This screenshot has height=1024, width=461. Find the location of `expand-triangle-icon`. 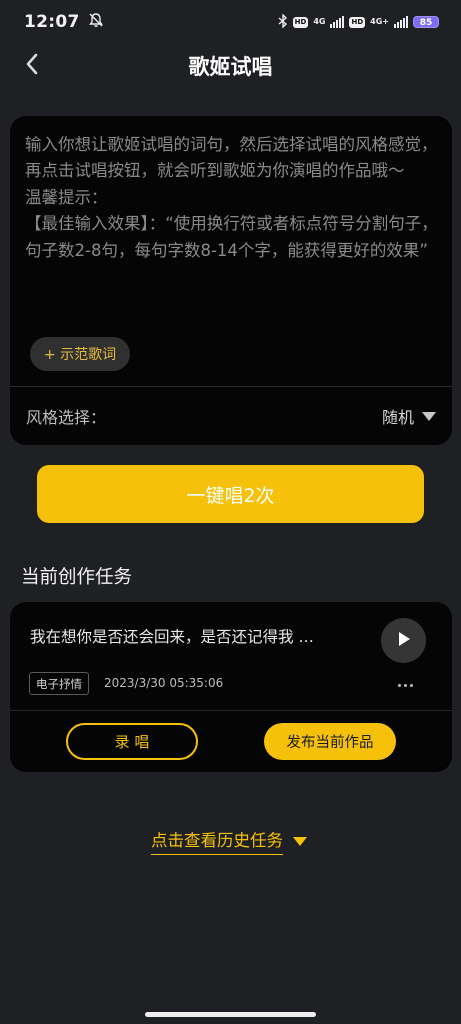

expand-triangle-icon is located at coordinates (300, 841).